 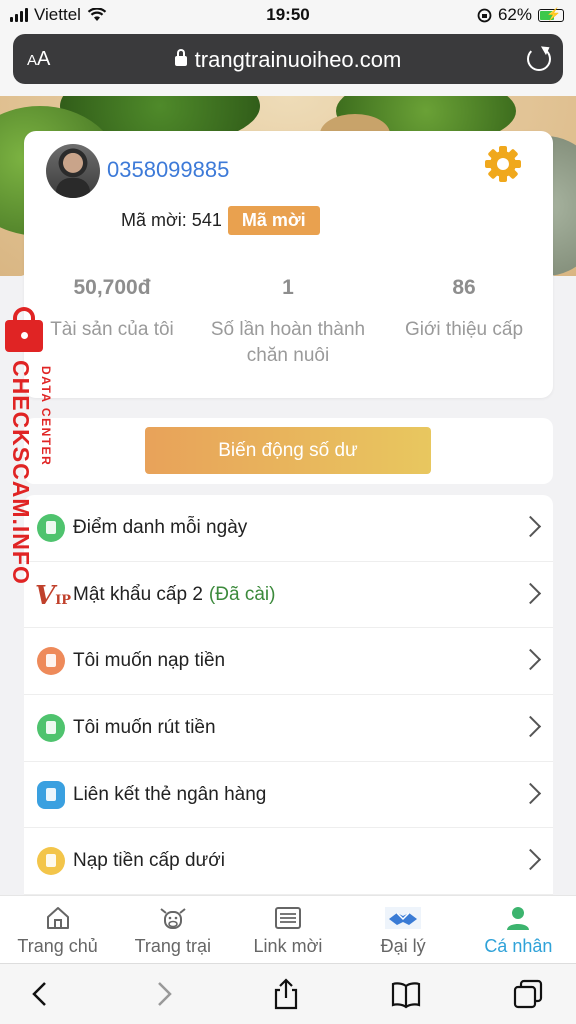 I want to click on stat-value: 50,700đ, so click(x=112, y=287).